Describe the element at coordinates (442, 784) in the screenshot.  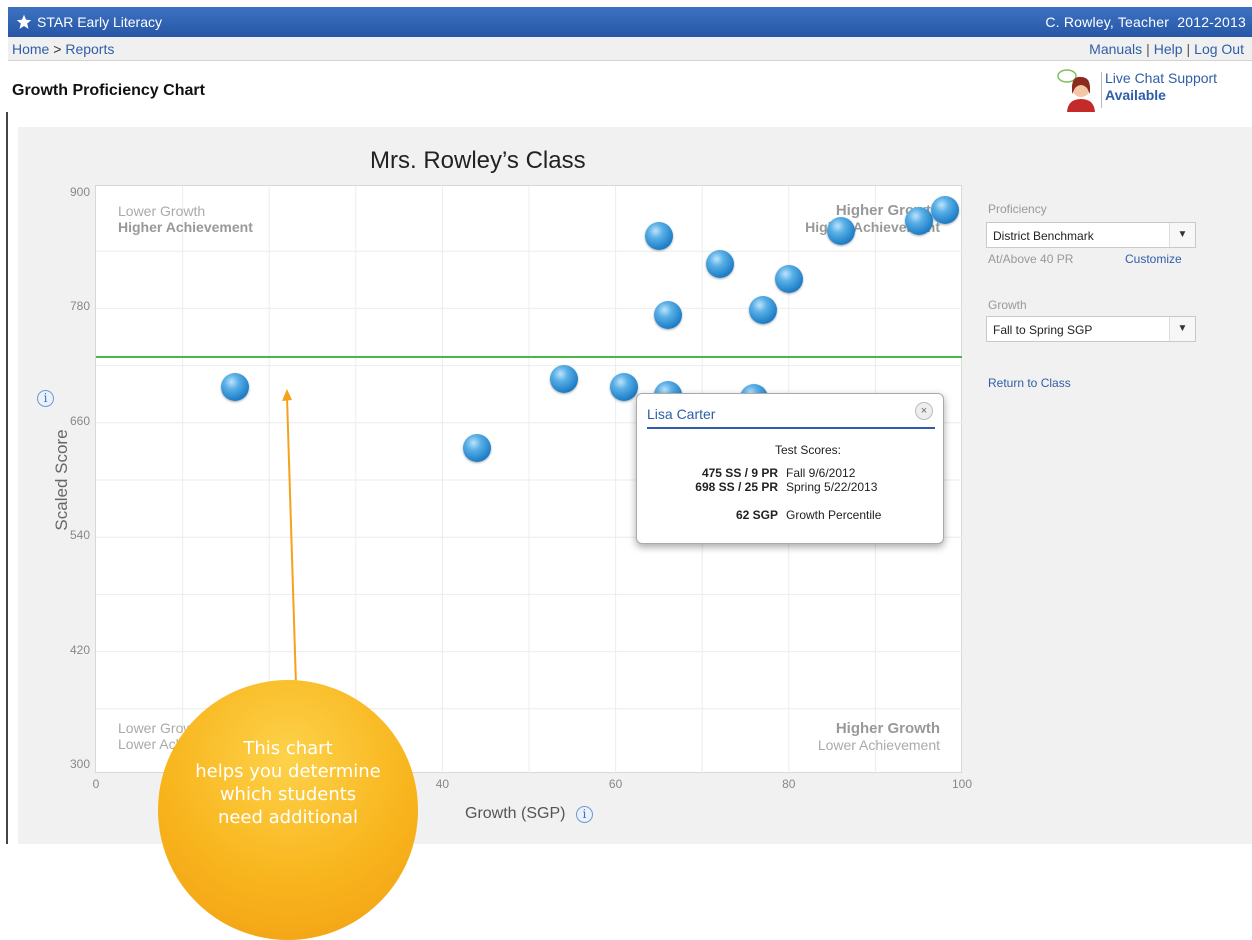
I see `x-tick-label: 40` at that location.